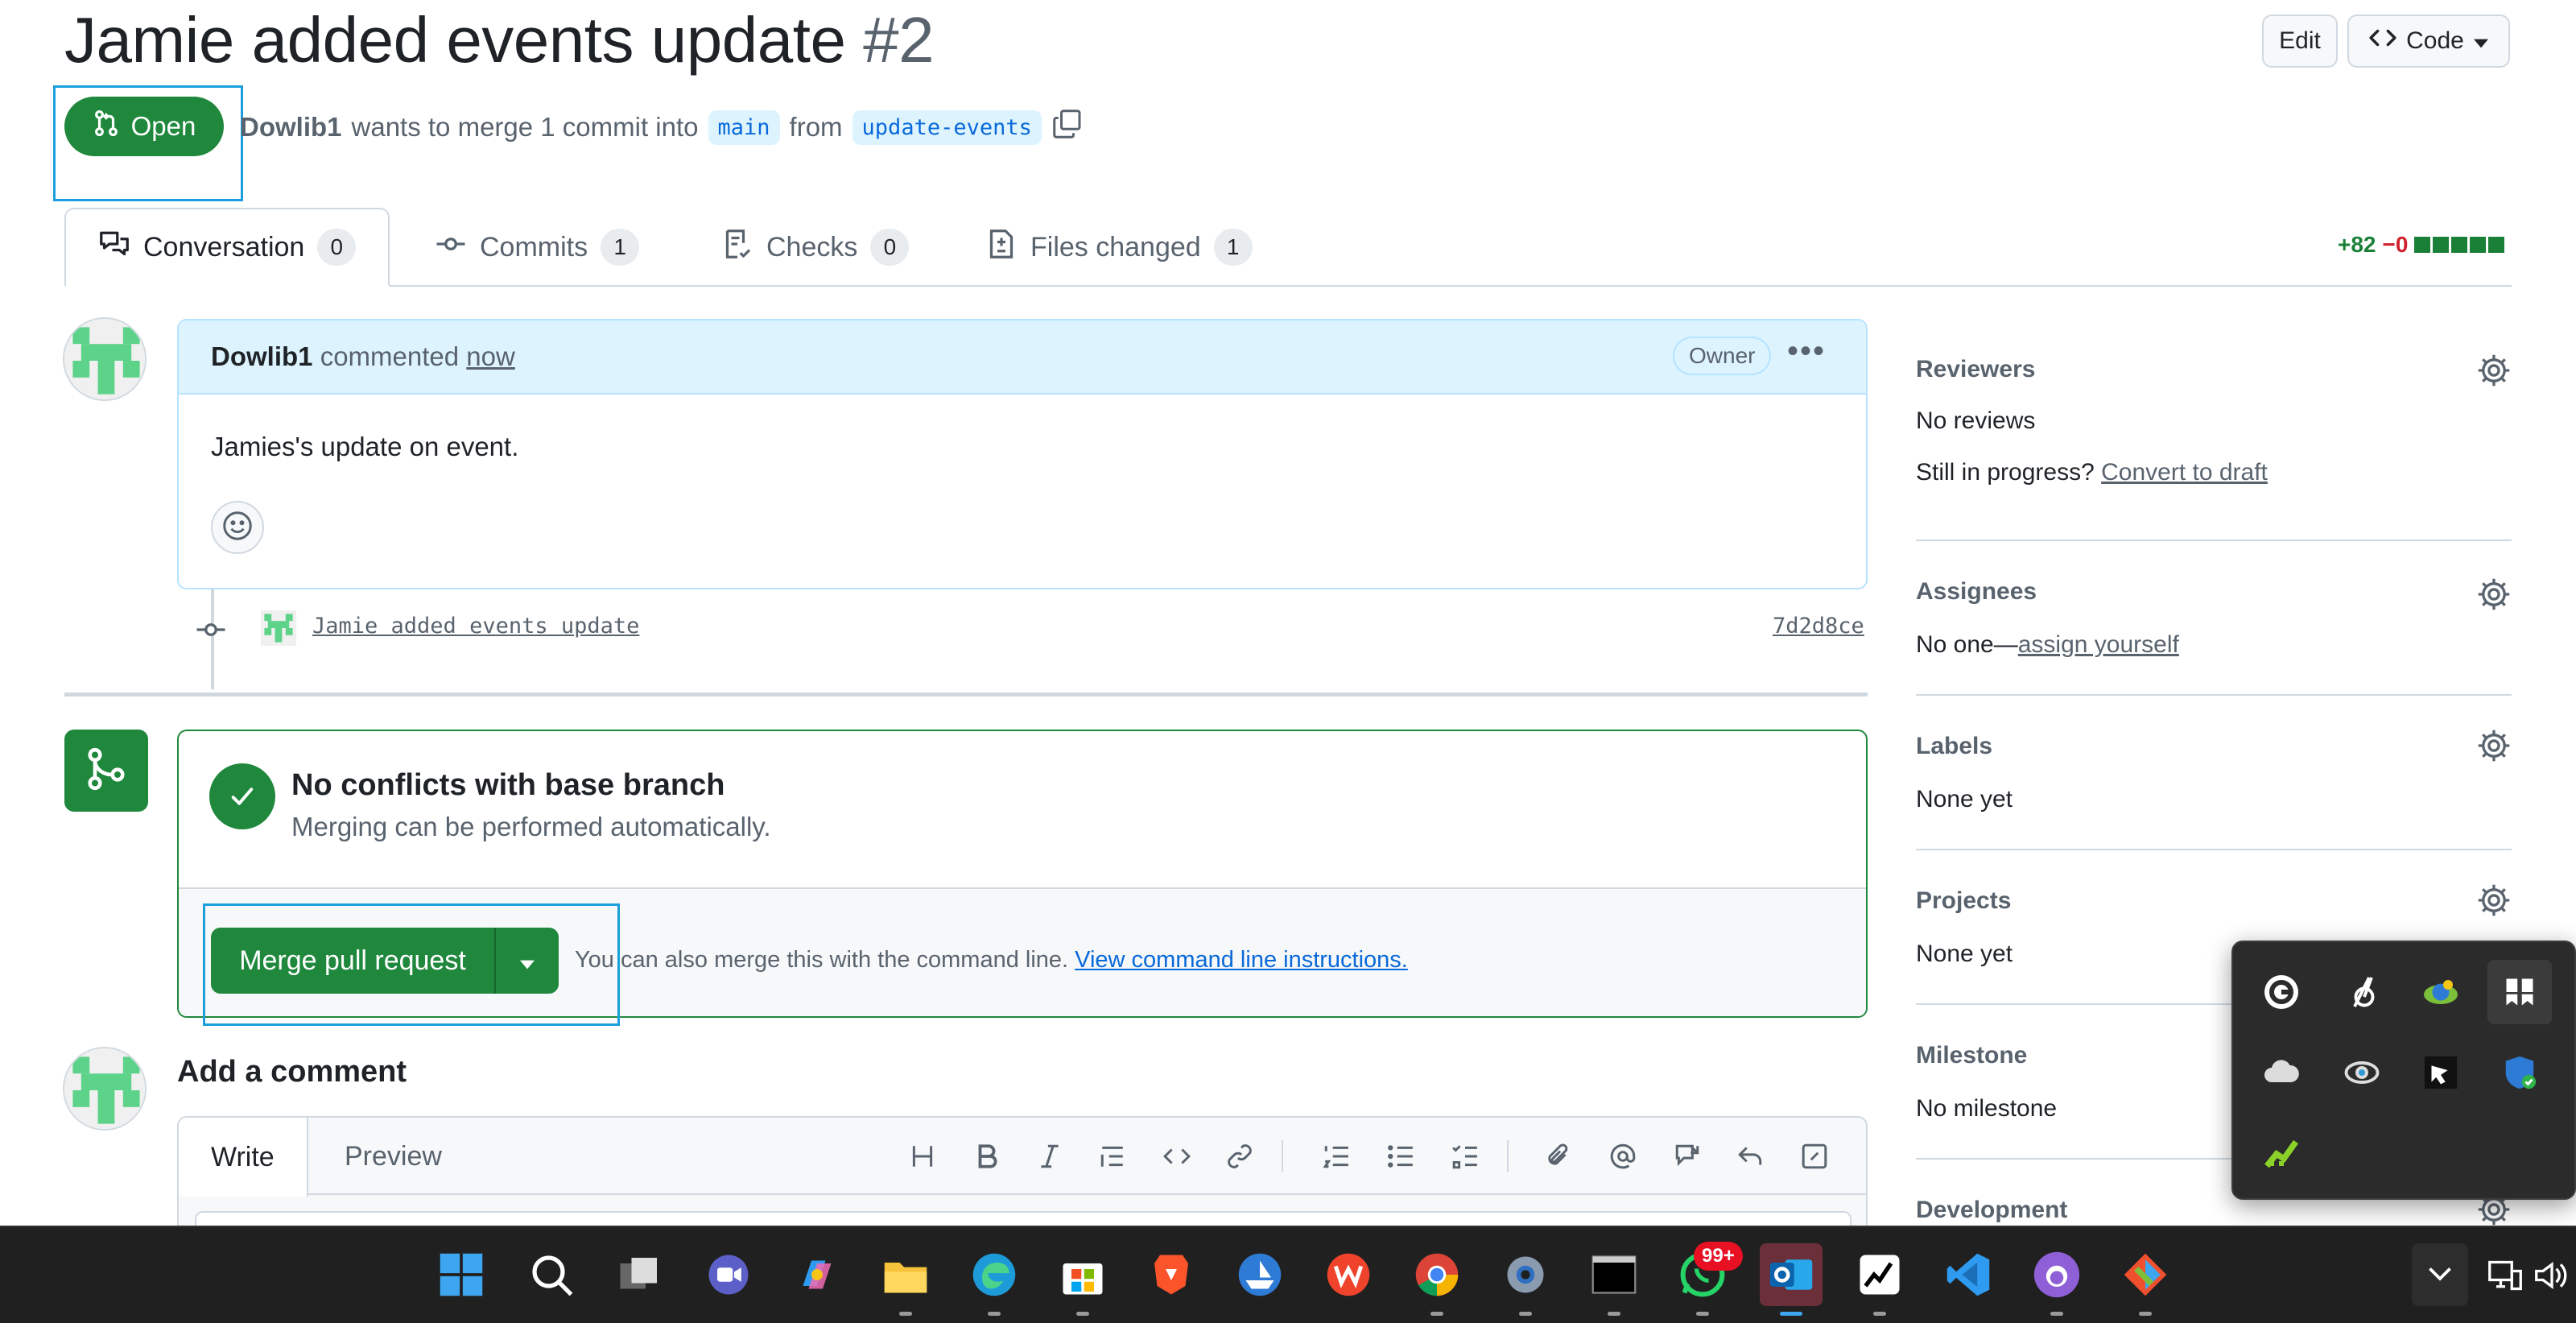 The image size is (2576, 1323). Describe the element at coordinates (728, 1274) in the screenshot. I see `meet-icon` at that location.